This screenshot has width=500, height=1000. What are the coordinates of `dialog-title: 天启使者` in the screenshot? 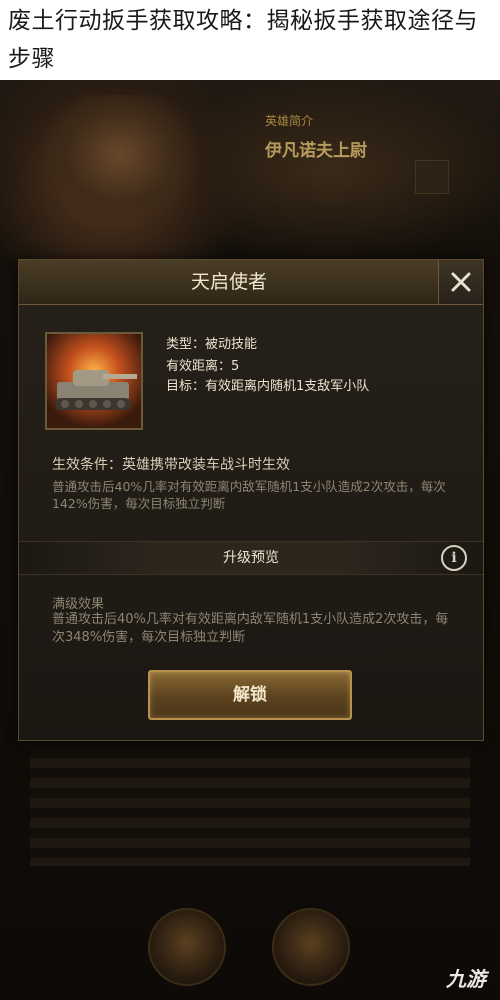 It's located at (228, 282).